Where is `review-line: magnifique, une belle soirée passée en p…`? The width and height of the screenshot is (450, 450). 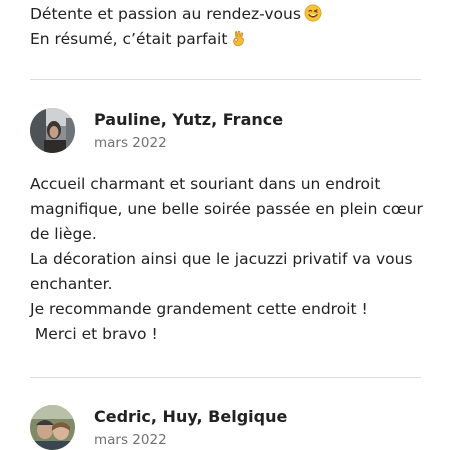
review-line: magnifique, une belle soirée passée en p… is located at coordinates (226, 209).